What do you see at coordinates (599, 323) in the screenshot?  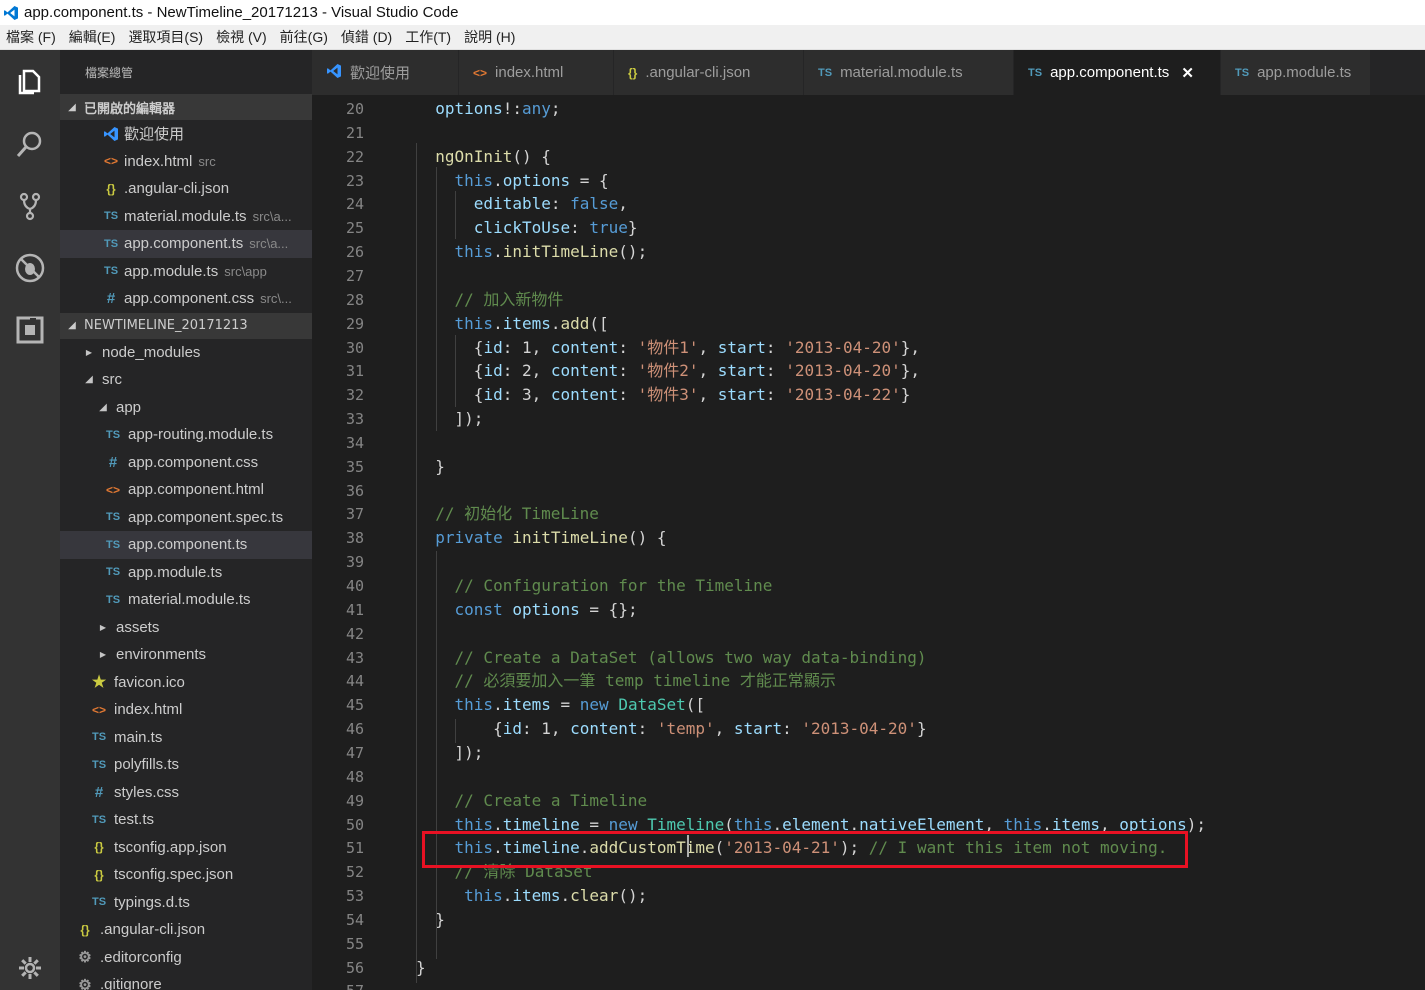 I see `code-token: ([` at bounding box center [599, 323].